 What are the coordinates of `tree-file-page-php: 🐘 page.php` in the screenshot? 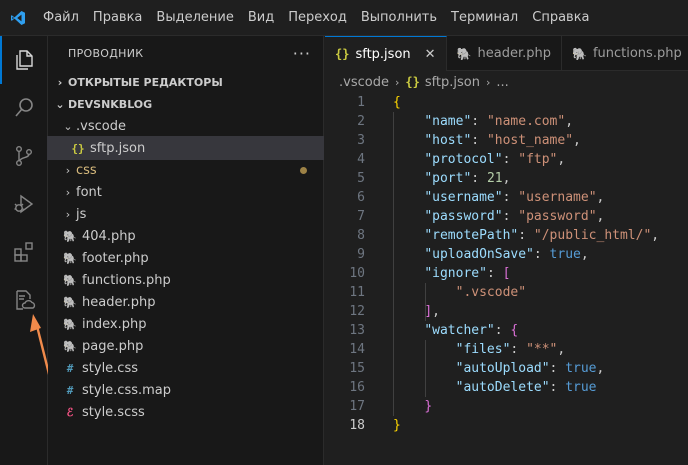 It's located at (185, 346).